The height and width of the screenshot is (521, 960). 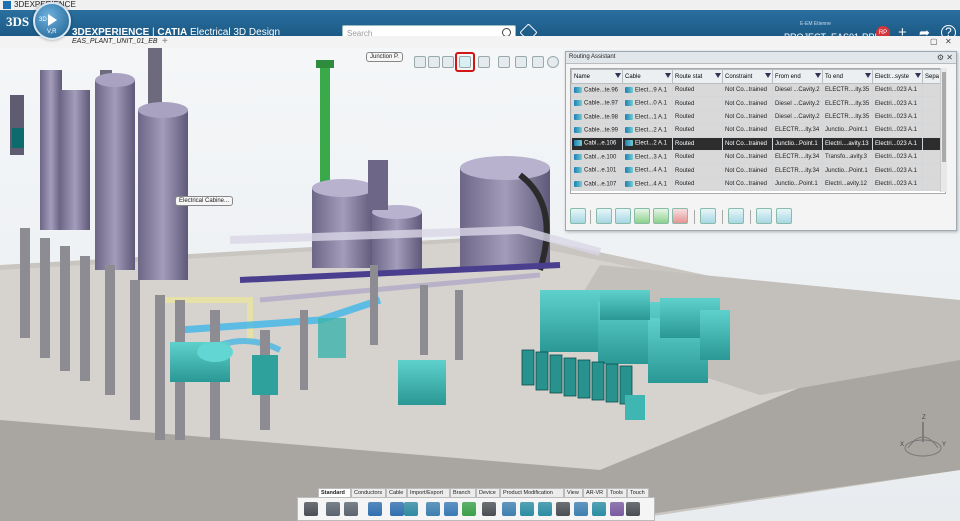 What do you see at coordinates (647, 117) in the screenshot?
I see `table-cell: Elect...1 A.1` at bounding box center [647, 117].